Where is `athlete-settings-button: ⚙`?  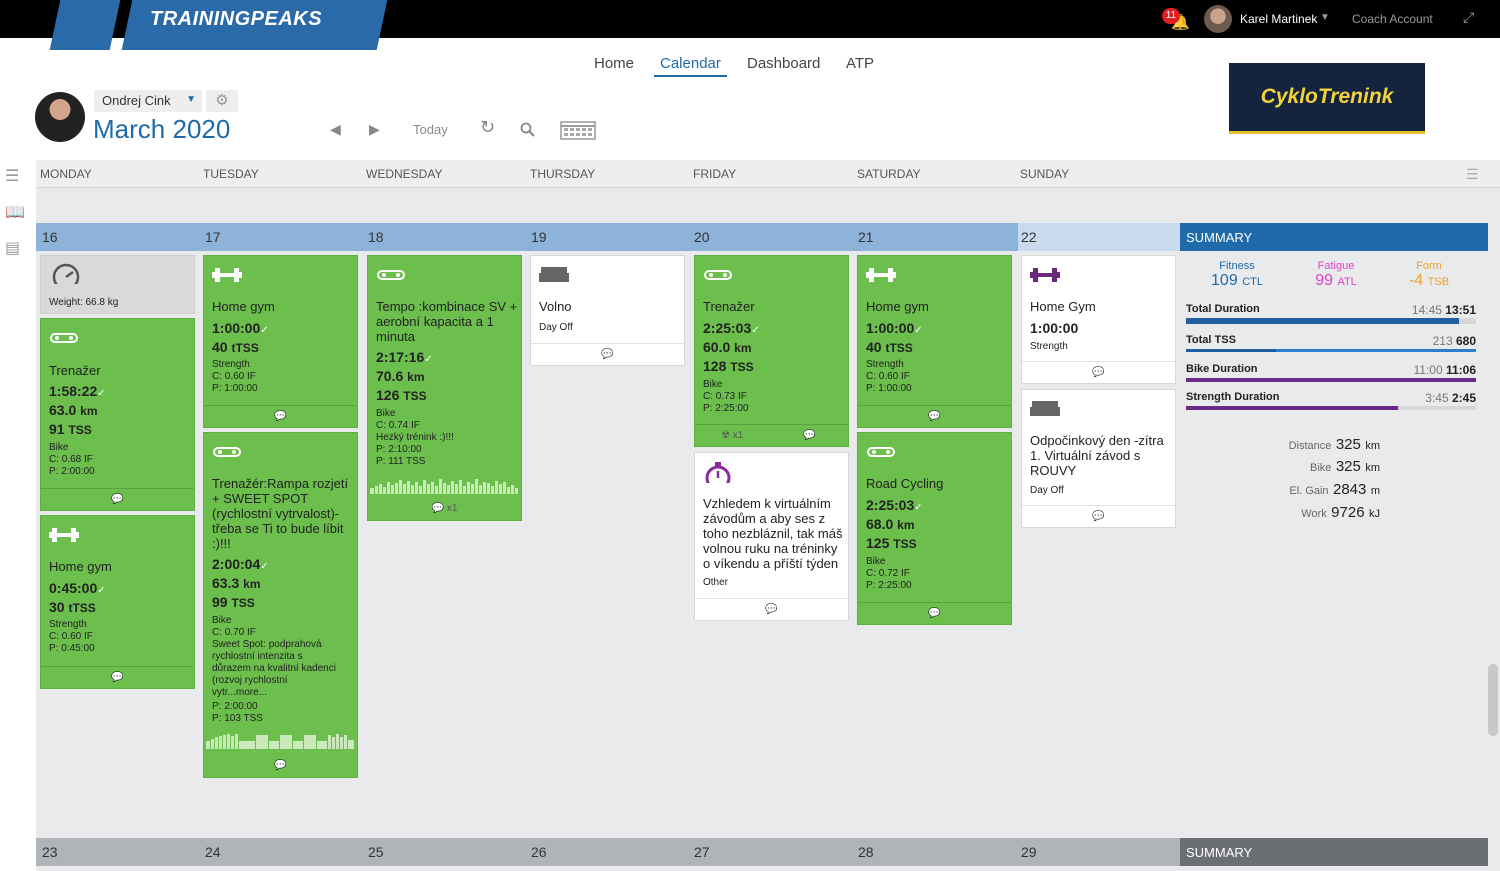 athlete-settings-button: ⚙ is located at coordinates (222, 101).